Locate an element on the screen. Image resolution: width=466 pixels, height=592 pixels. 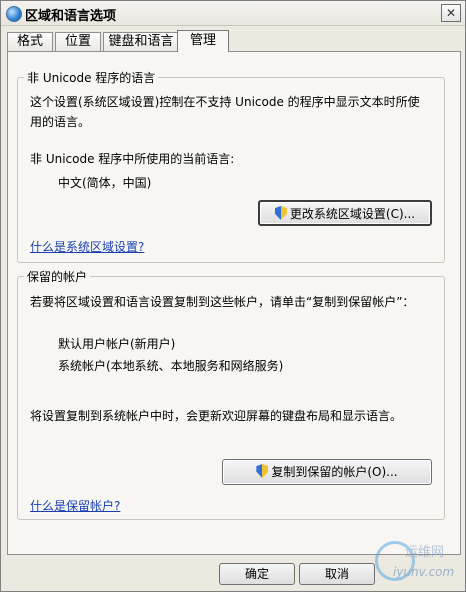
window-title: 区域和语言选项 is located at coordinates (71, 16).